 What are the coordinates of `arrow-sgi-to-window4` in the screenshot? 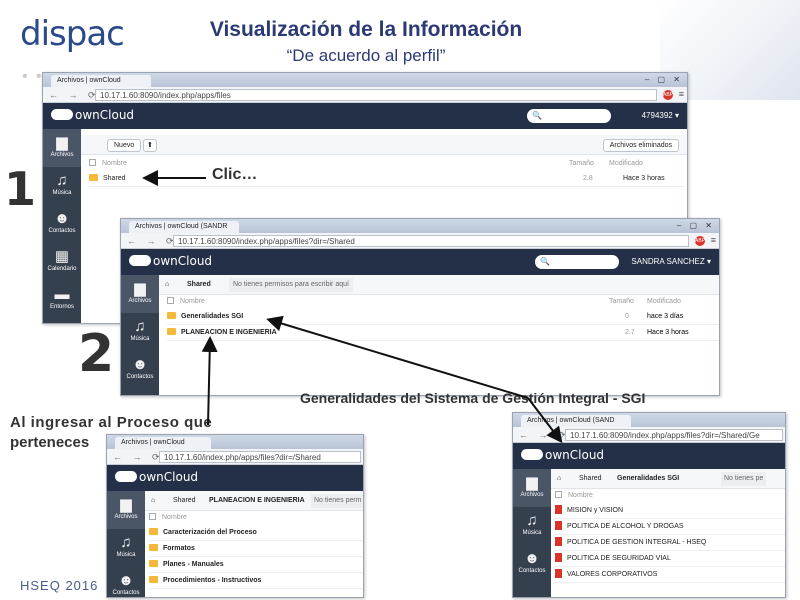 It's located at (545, 420).